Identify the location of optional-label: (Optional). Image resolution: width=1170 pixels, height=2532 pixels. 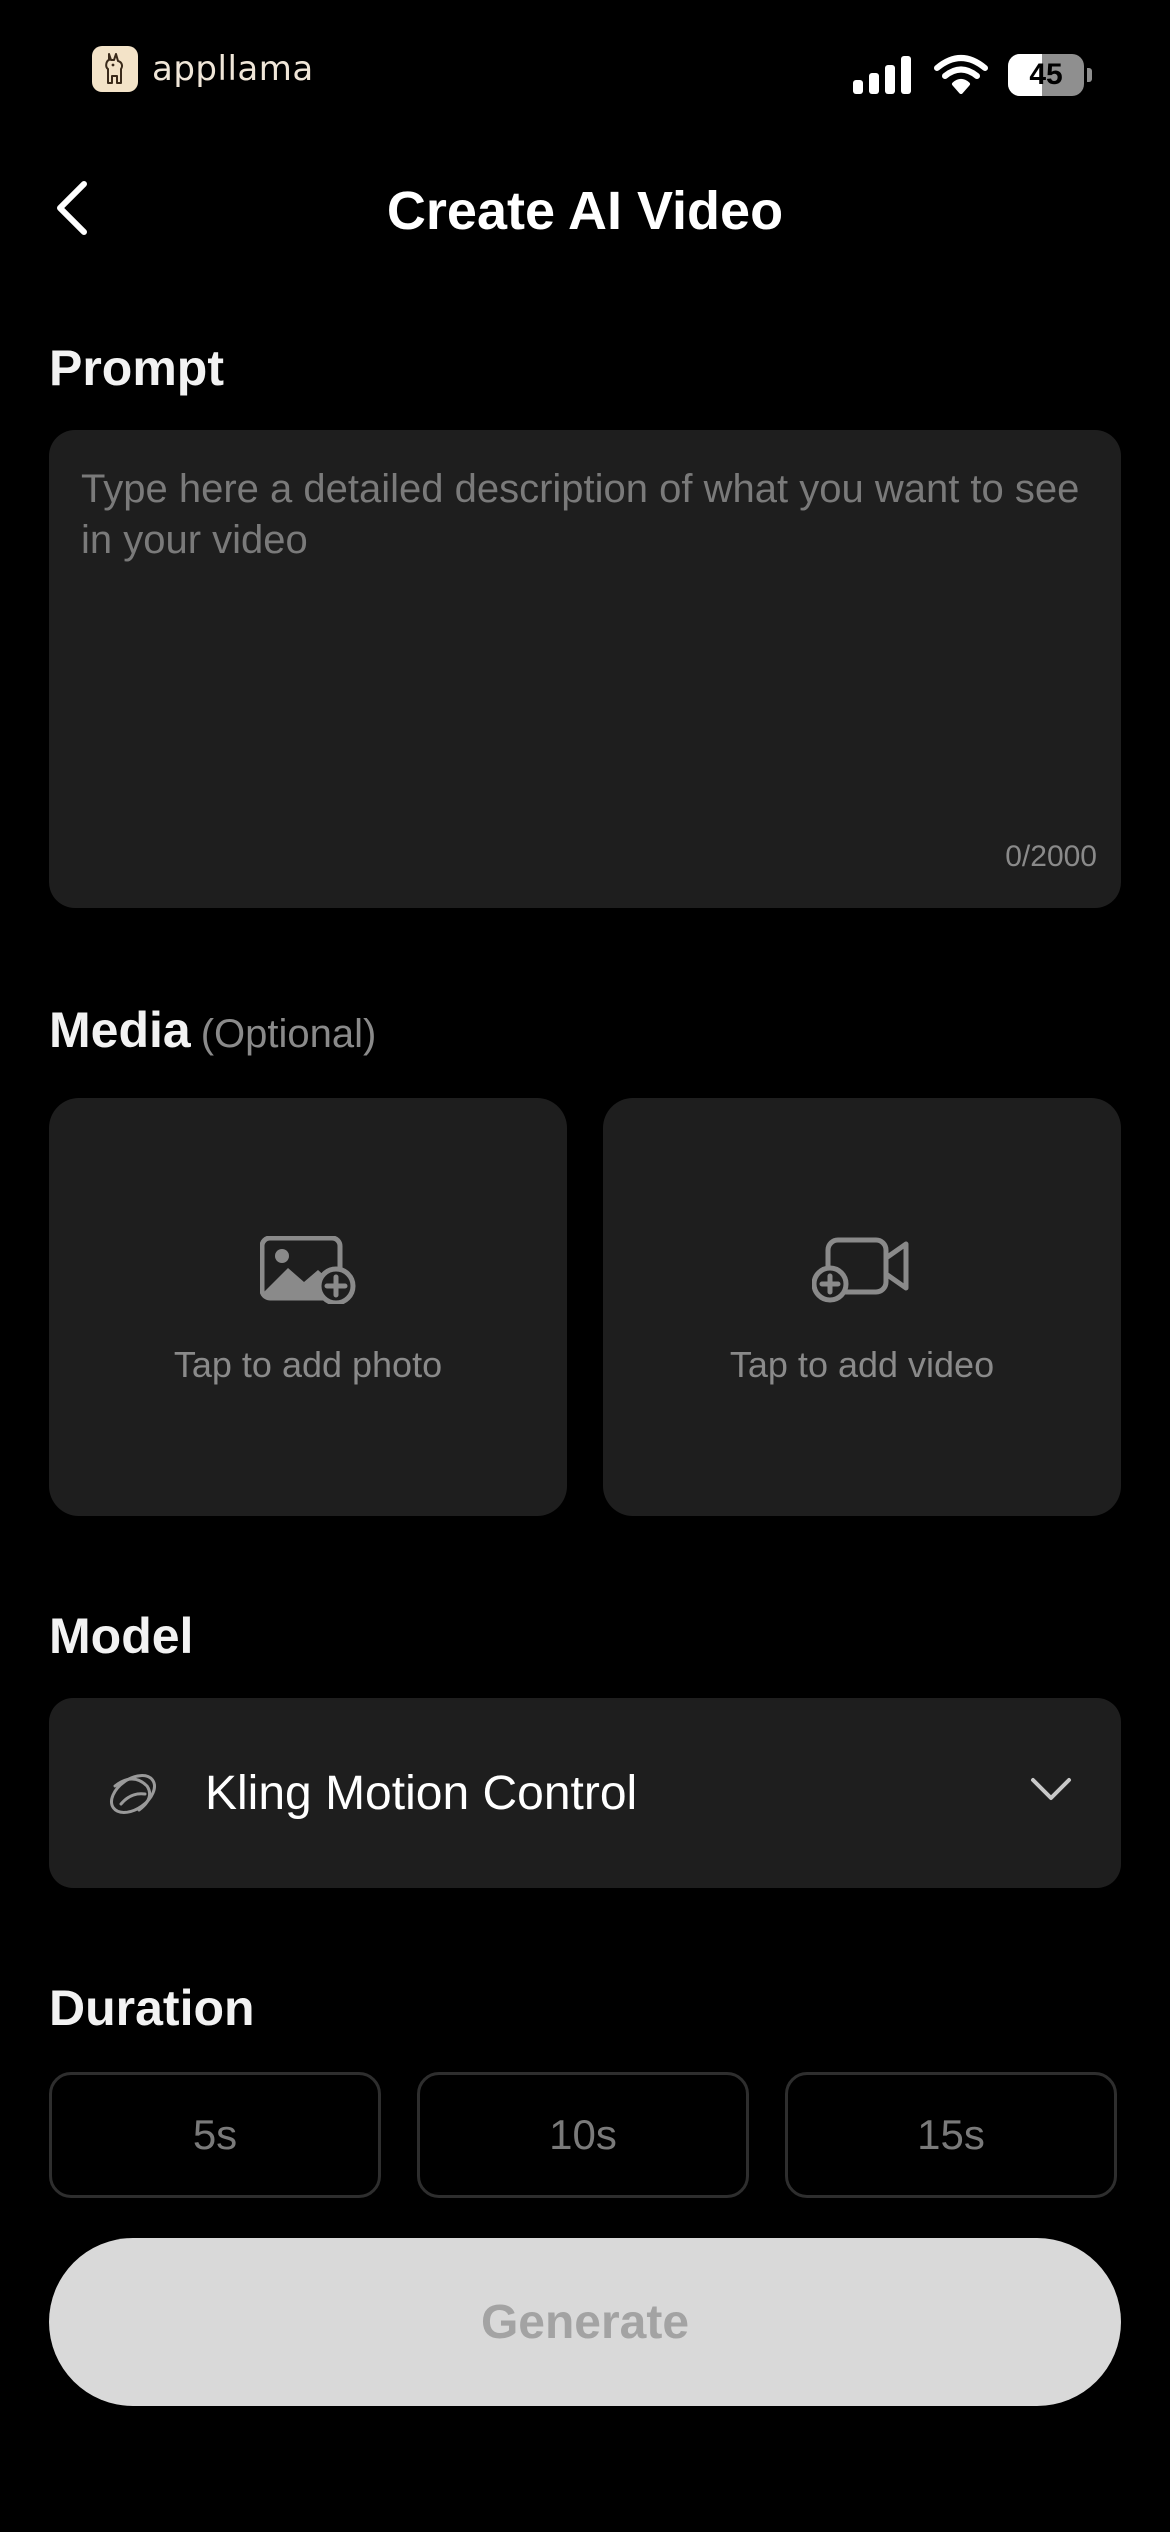
(288, 1034).